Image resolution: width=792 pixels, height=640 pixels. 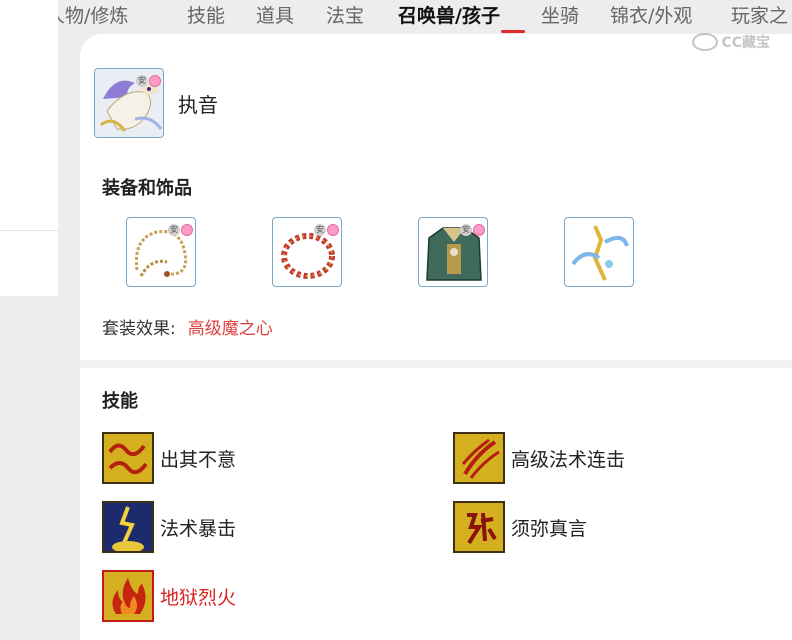 I want to click on watermark: CC藏宝, so click(x=731, y=42).